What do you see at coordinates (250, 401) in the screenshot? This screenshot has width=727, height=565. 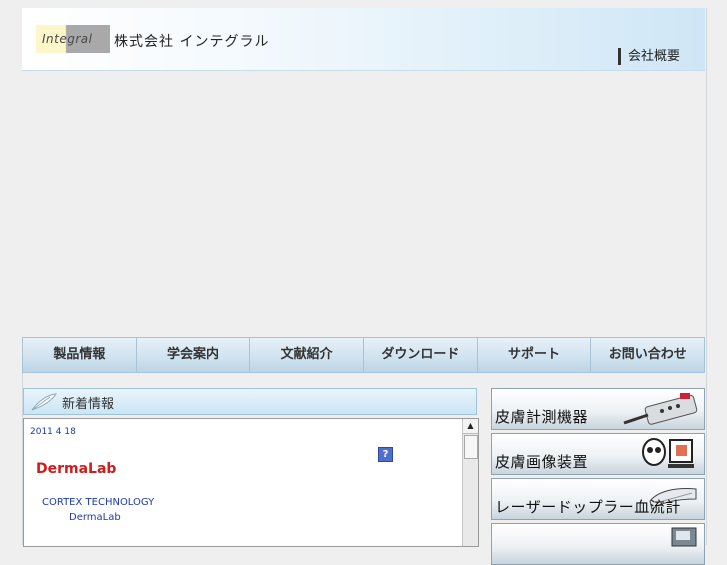 I see `news-header: 新着情報` at bounding box center [250, 401].